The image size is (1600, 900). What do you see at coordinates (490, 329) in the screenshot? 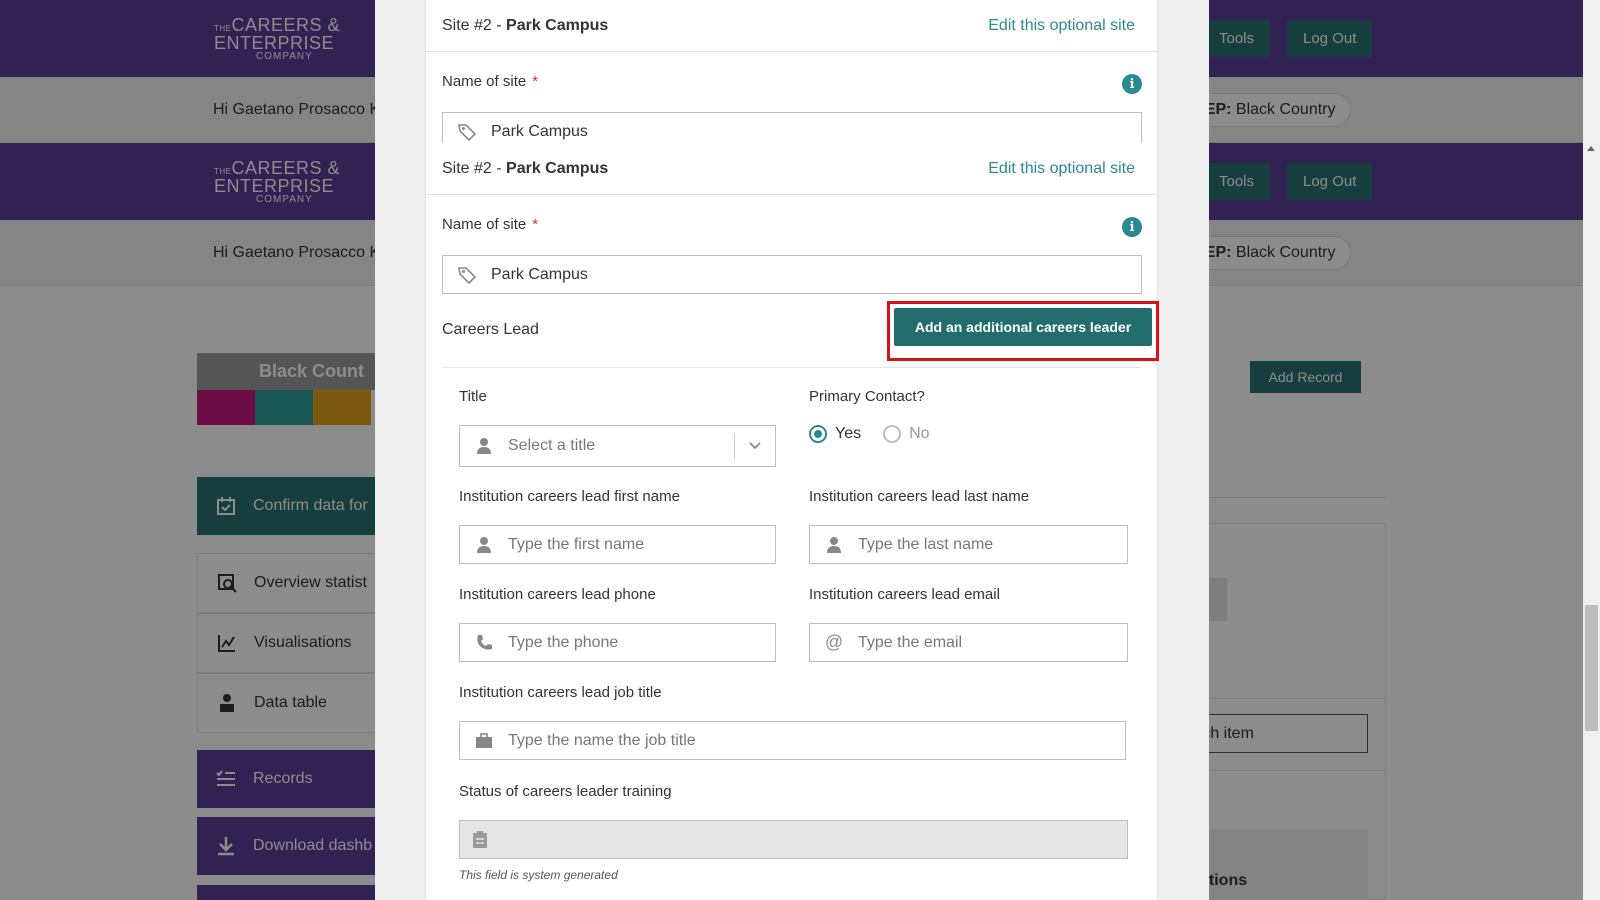
I see `careers-lead-label: Careers Lead` at bounding box center [490, 329].